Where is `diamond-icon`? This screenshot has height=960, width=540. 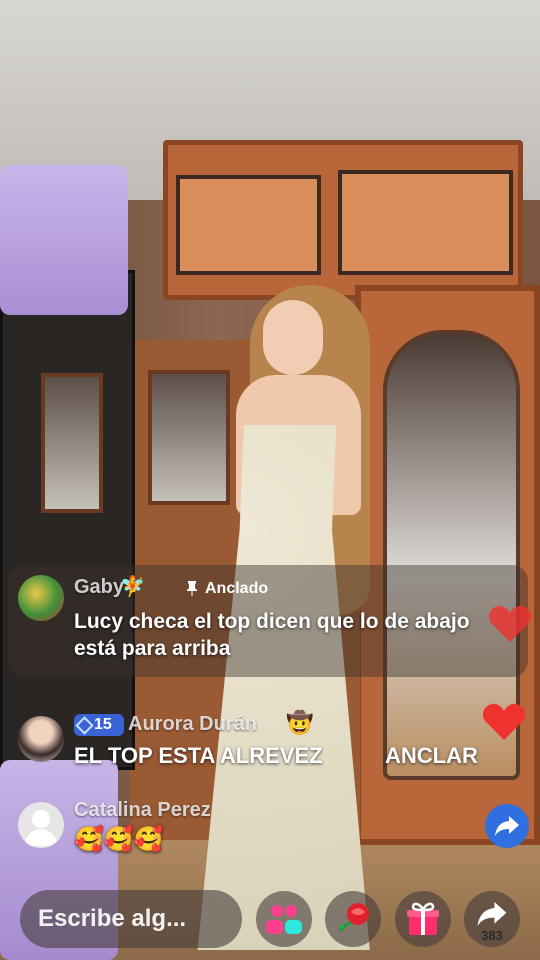
diamond-icon is located at coordinates (84, 725).